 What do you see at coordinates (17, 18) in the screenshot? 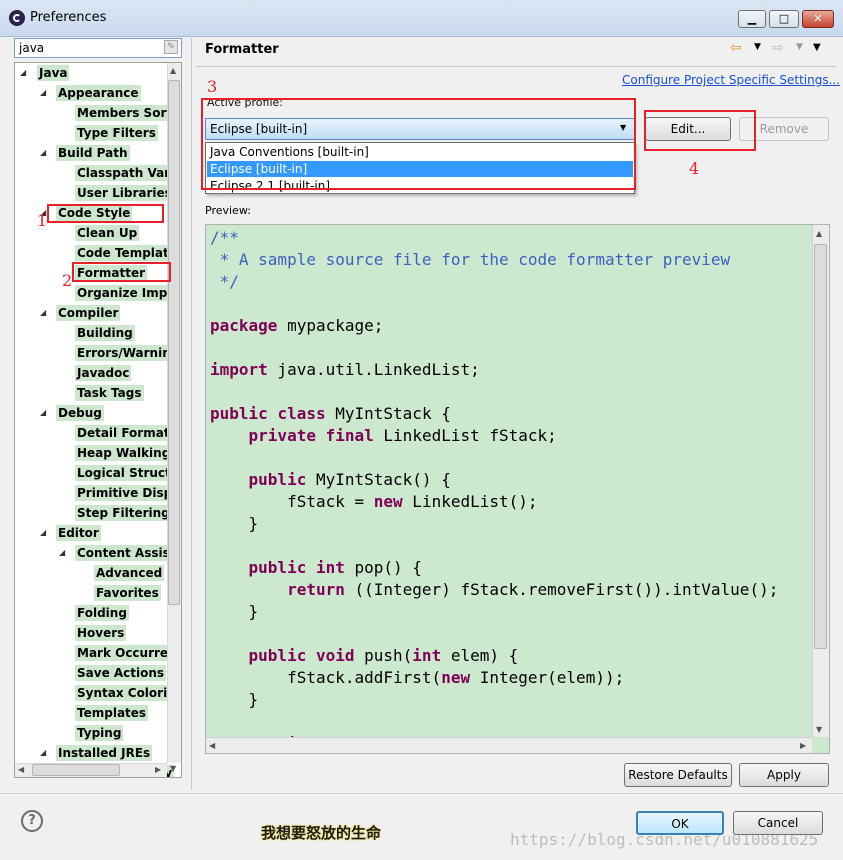
I see `eclipse-app-icon` at bounding box center [17, 18].